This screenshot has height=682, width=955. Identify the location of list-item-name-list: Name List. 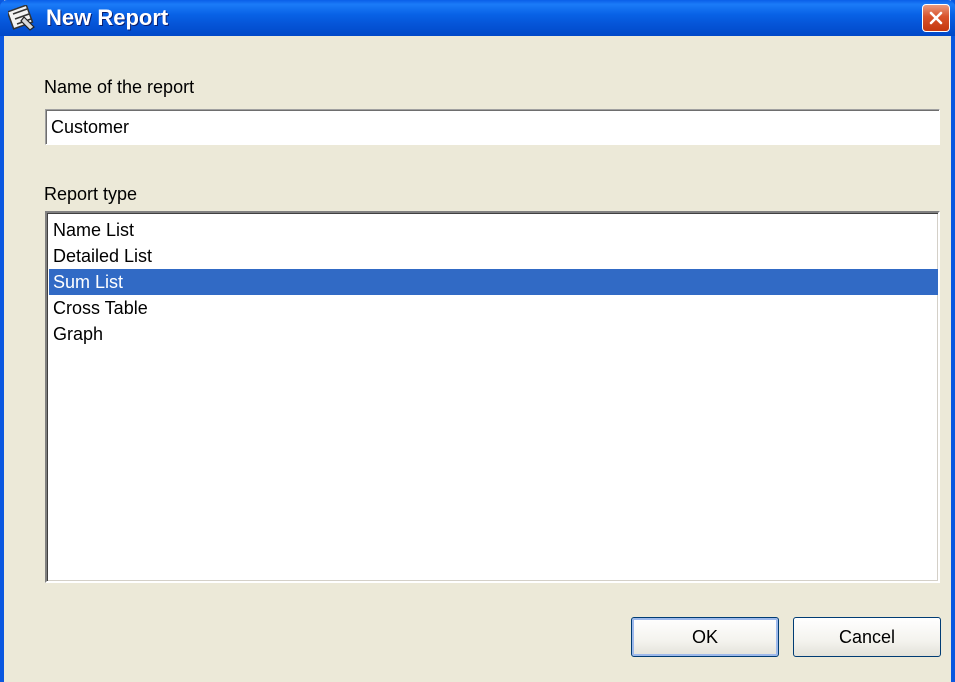
(493, 230).